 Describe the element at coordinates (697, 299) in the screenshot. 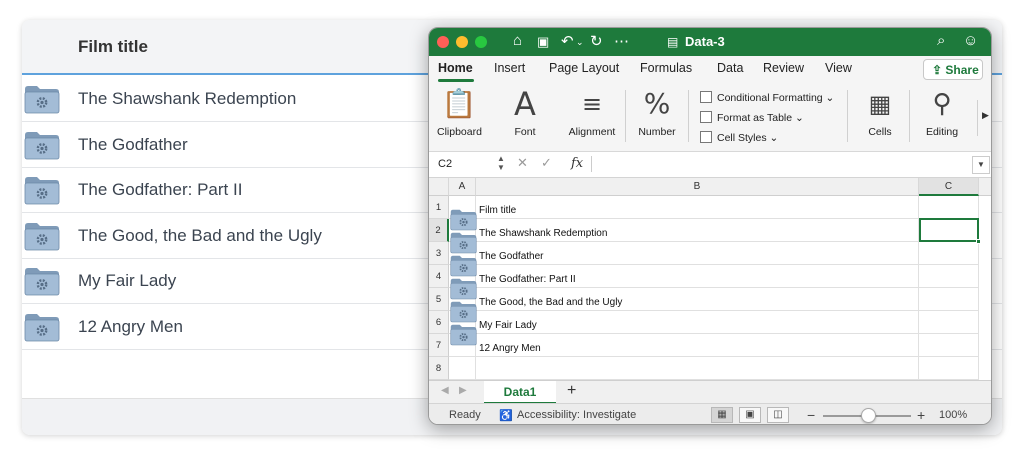

I see `cell-b: The Good, the Bad and the Ugly` at that location.